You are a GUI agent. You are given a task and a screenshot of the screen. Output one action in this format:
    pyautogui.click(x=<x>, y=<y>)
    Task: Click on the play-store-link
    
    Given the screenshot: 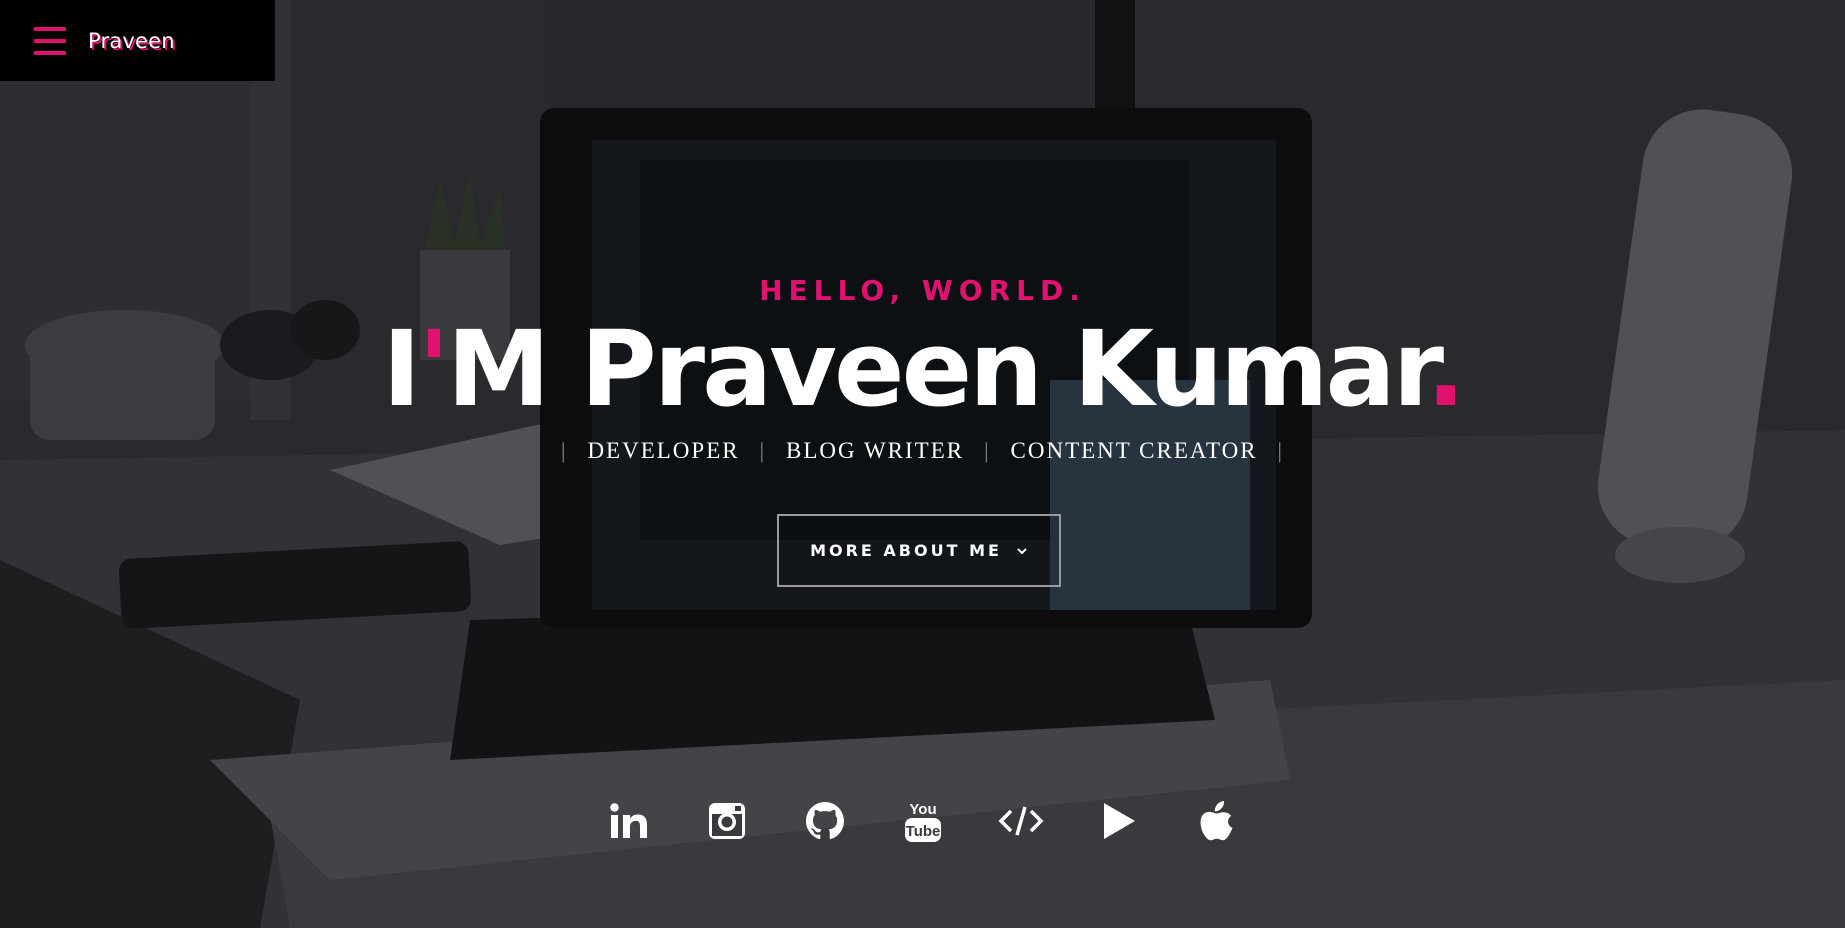 What is the action you would take?
    pyautogui.click(x=1119, y=821)
    